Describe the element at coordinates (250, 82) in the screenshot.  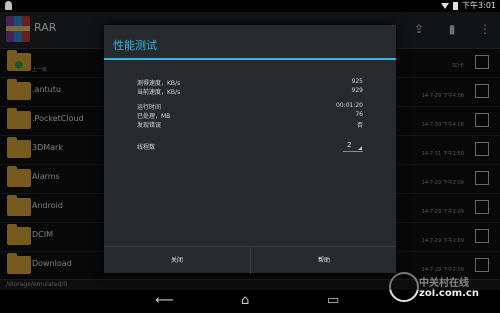
I see `stat-measured-speed: 测得速度，KB/s 925` at that location.